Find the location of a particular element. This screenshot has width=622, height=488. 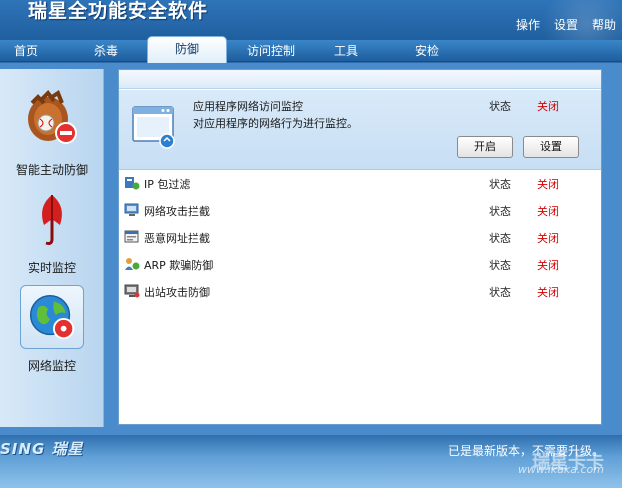

sidebar-item-label: 实时监控 is located at coordinates (51, 268).